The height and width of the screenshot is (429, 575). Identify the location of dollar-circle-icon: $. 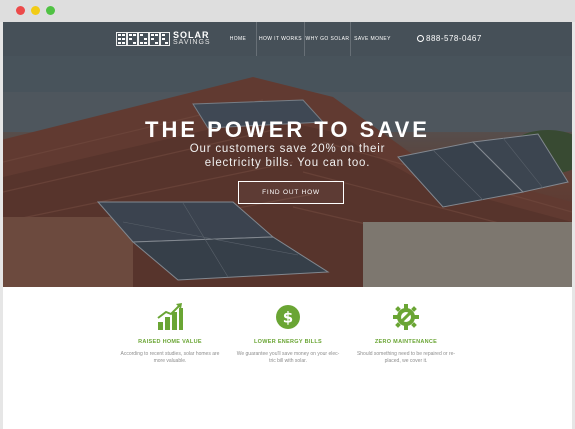
(288, 317).